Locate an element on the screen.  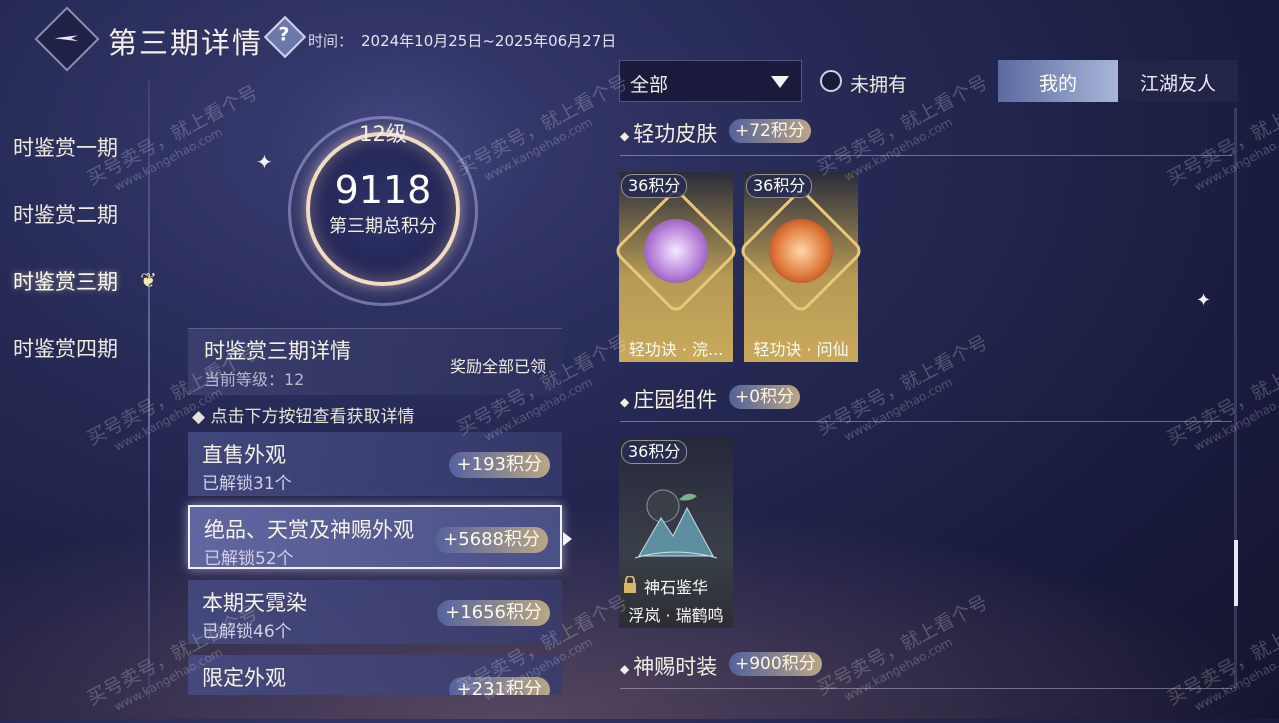
current-level: 当前等级：12 is located at coordinates (254, 379).